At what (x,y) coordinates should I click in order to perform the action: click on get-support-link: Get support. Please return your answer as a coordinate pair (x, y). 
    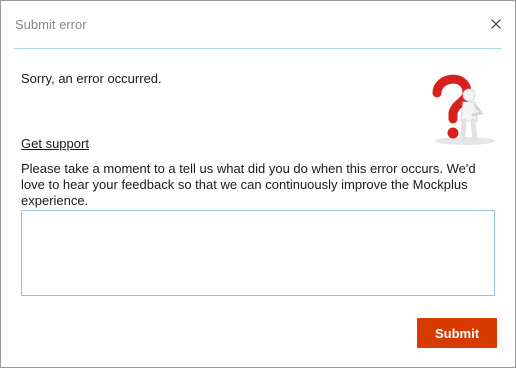
    Looking at the image, I should click on (55, 143).